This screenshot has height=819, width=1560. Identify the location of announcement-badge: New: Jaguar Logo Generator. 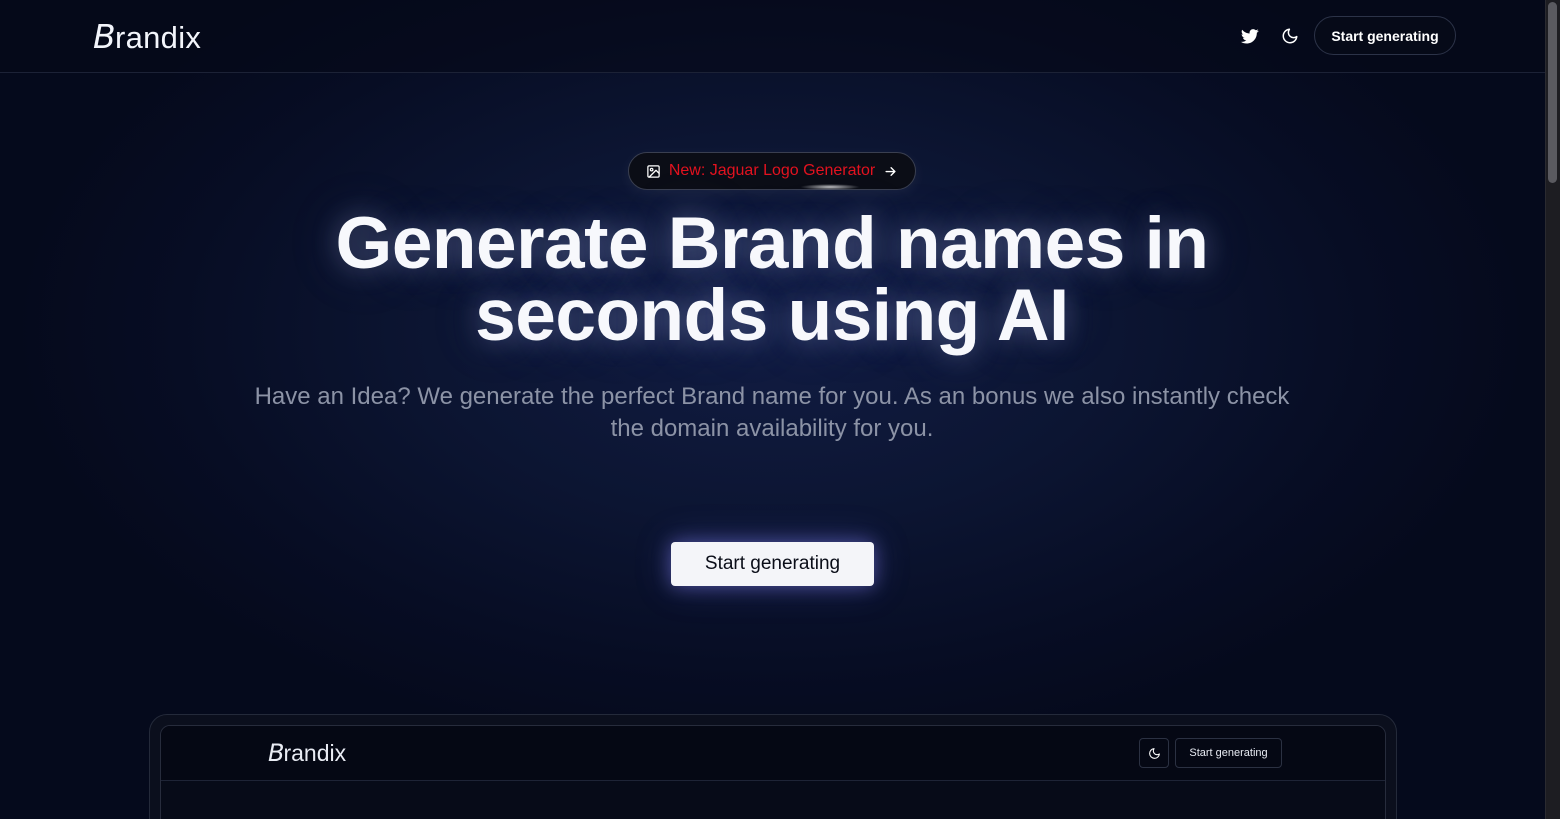
(772, 171).